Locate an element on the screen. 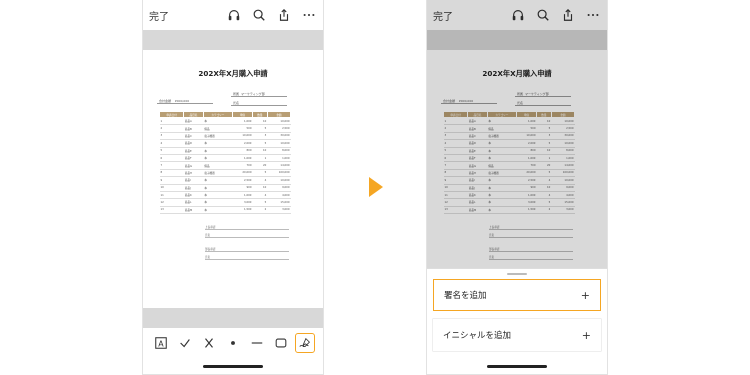 This screenshot has width=750, height=375. add-signature-label: 署名を追加 is located at coordinates (465, 296).